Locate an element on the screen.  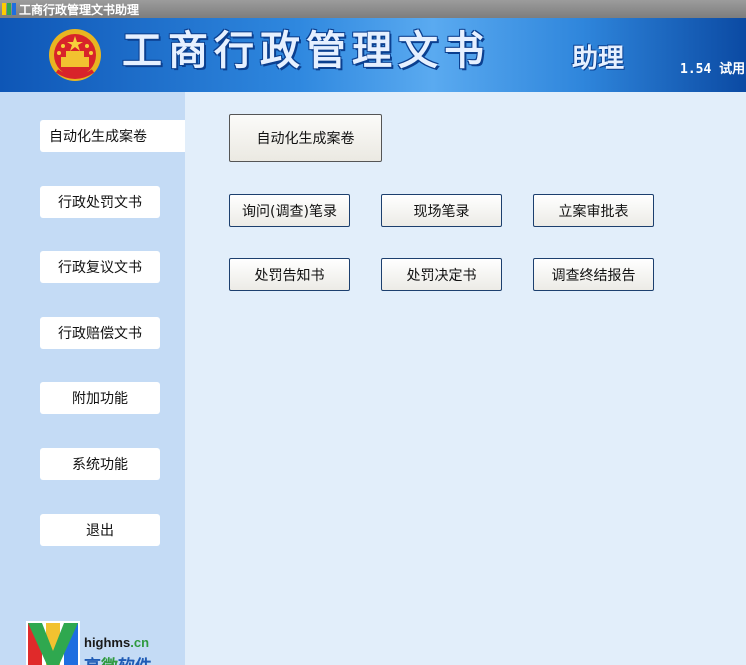
banner-subtitle: 助理 is located at coordinates (598, 59).